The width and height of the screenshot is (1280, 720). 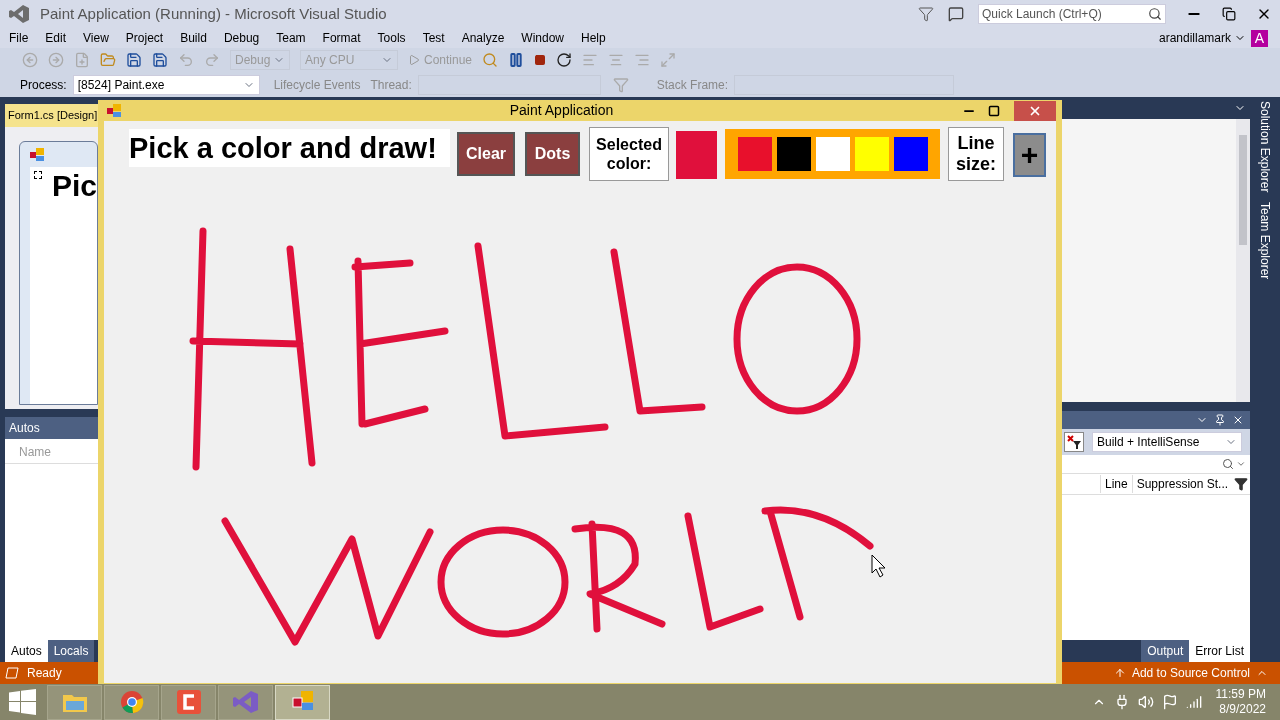 I want to click on paint-window-title: Paint Application, so click(x=561, y=110).